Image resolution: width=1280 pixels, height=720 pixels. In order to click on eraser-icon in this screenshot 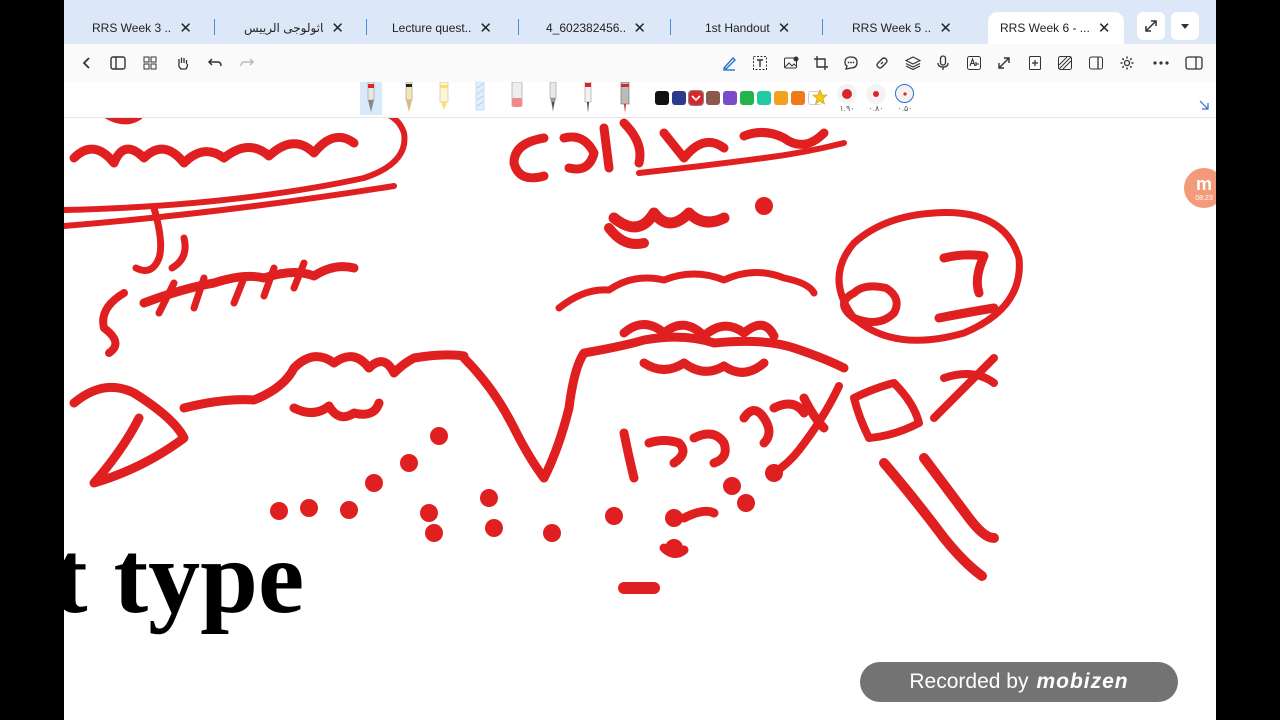, I will do `click(517, 94)`.